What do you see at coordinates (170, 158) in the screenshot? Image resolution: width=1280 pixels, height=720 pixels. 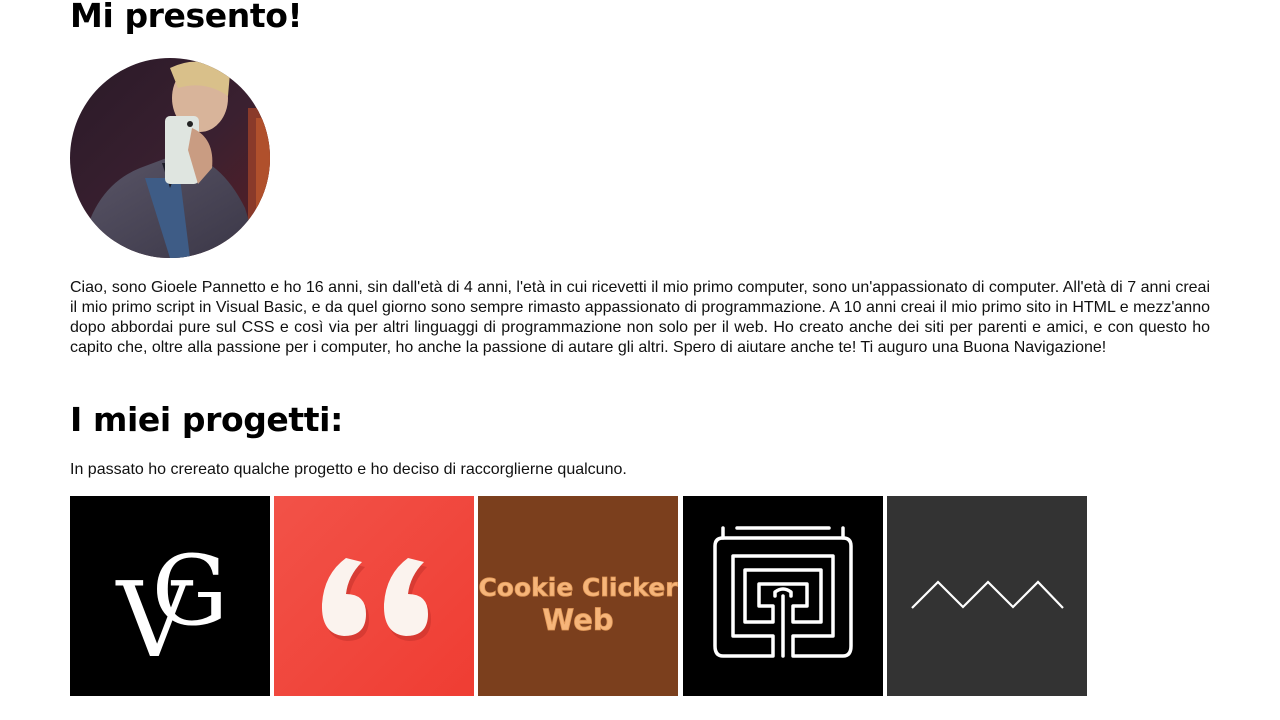 I see `avatar` at bounding box center [170, 158].